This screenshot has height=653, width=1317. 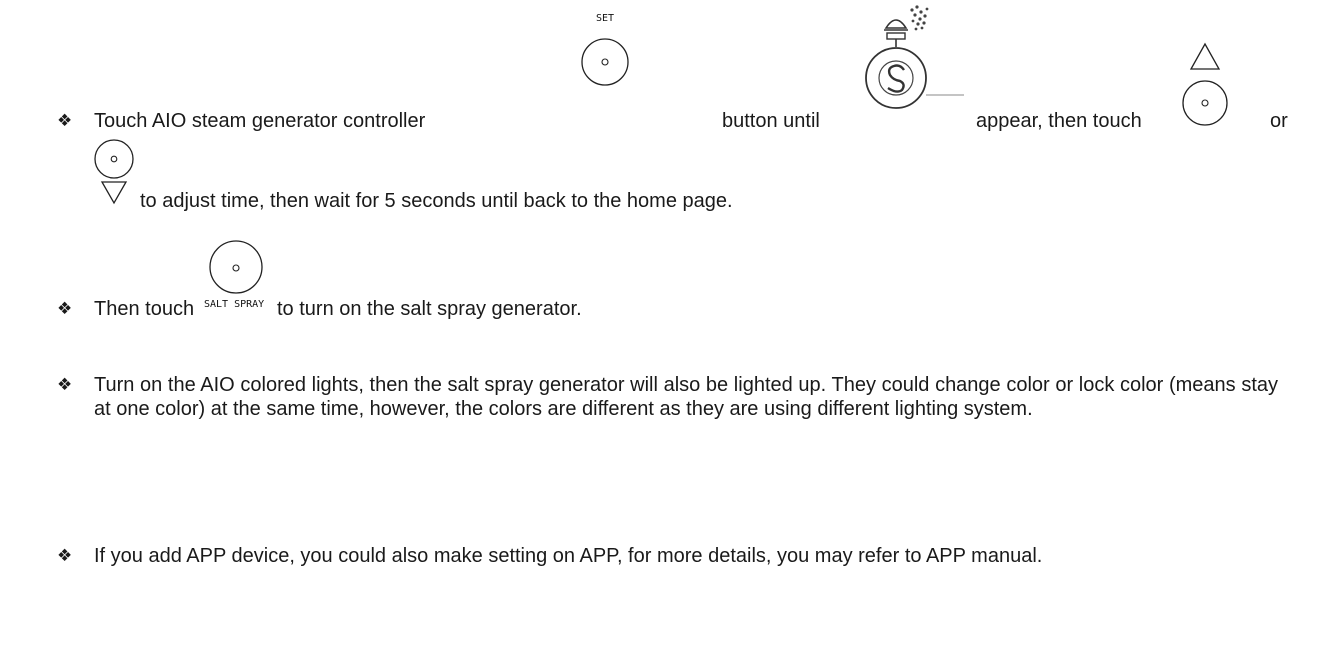 What do you see at coordinates (605, 62) in the screenshot?
I see `set-button-icon` at bounding box center [605, 62].